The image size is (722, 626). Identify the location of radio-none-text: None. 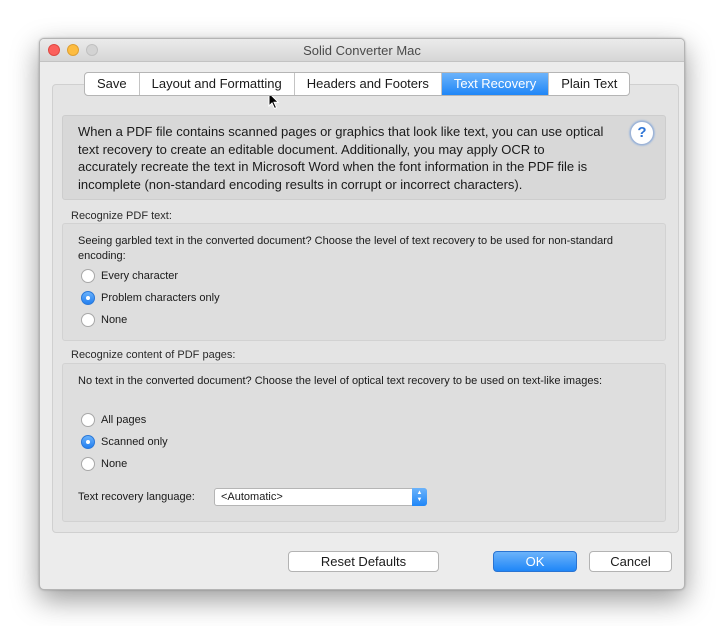
(104, 320).